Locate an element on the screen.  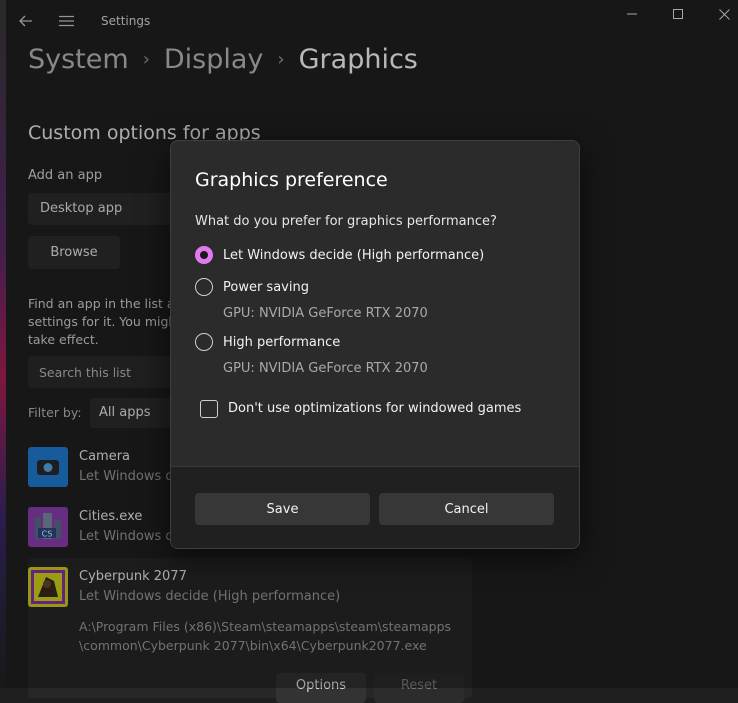
save-button: Save is located at coordinates (282, 509).